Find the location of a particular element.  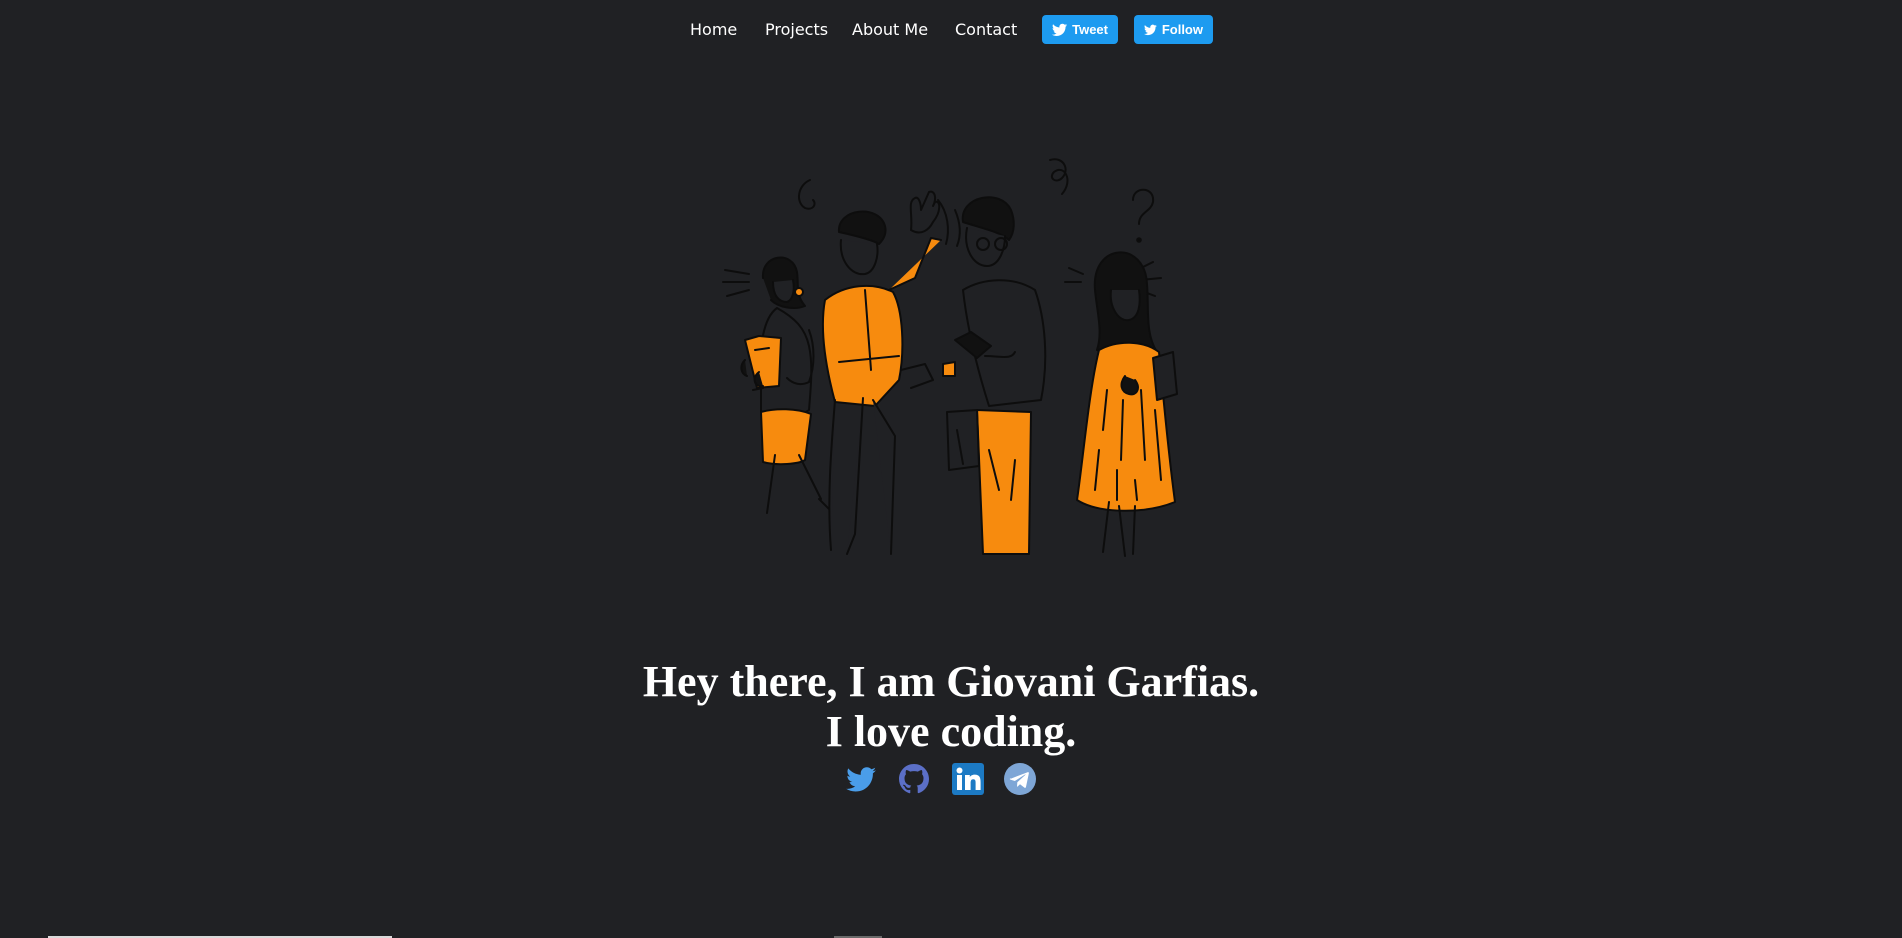

twitter-link is located at coordinates (861, 779).